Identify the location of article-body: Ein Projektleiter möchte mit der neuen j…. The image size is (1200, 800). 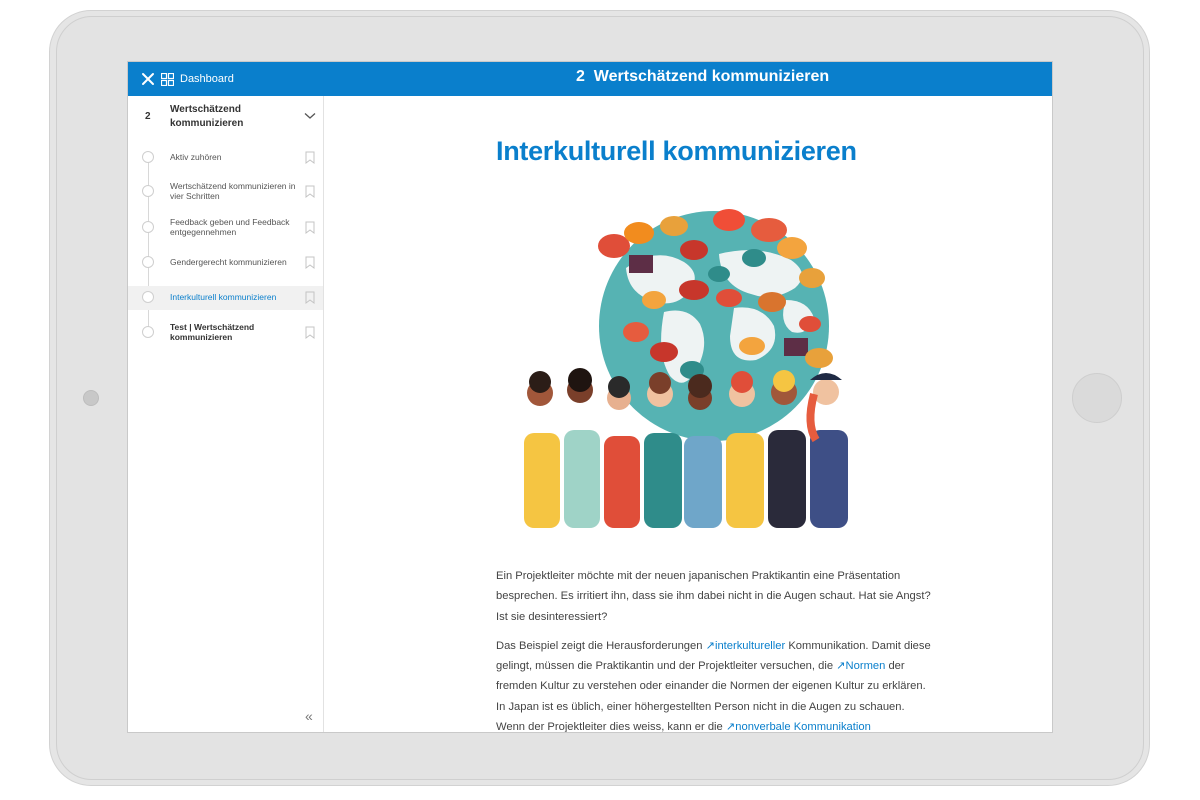
(716, 649).